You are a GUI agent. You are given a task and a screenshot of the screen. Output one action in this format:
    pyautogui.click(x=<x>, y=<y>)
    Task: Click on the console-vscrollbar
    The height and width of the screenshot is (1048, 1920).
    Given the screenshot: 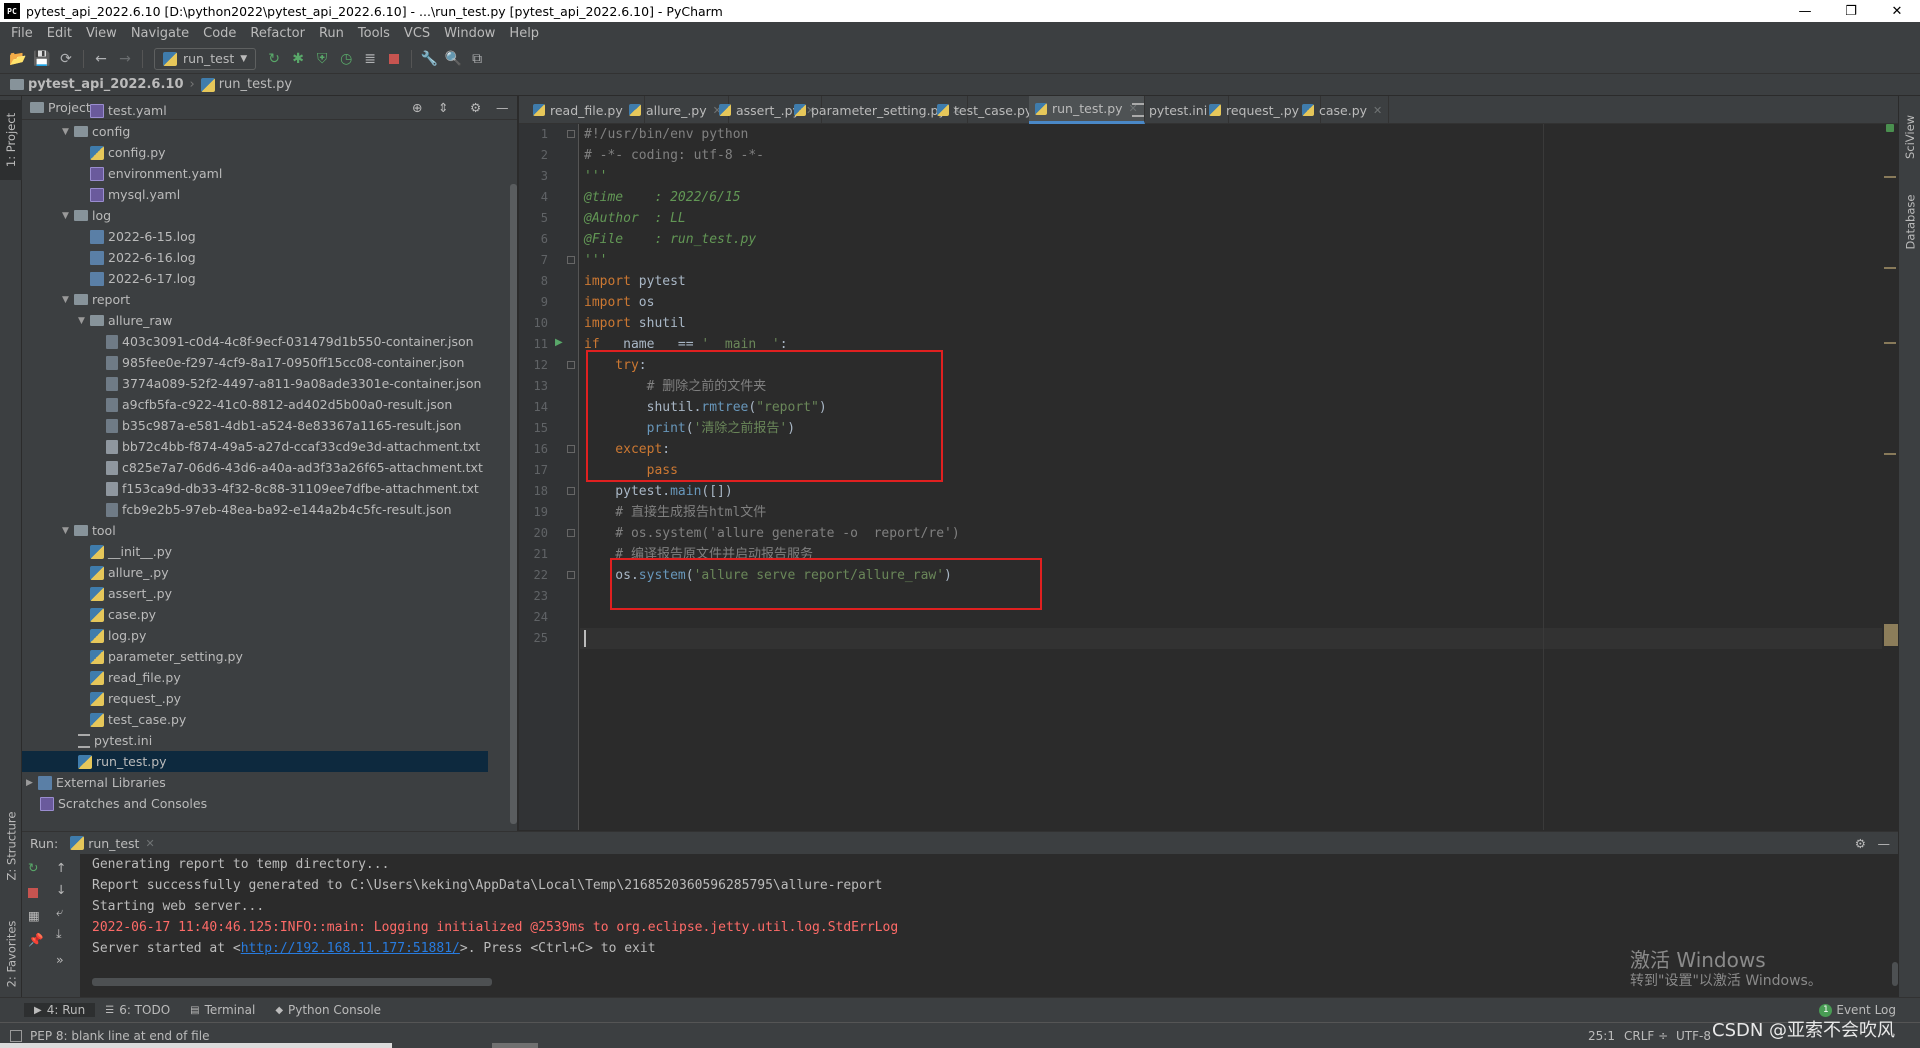 What is the action you would take?
    pyautogui.click(x=1895, y=974)
    